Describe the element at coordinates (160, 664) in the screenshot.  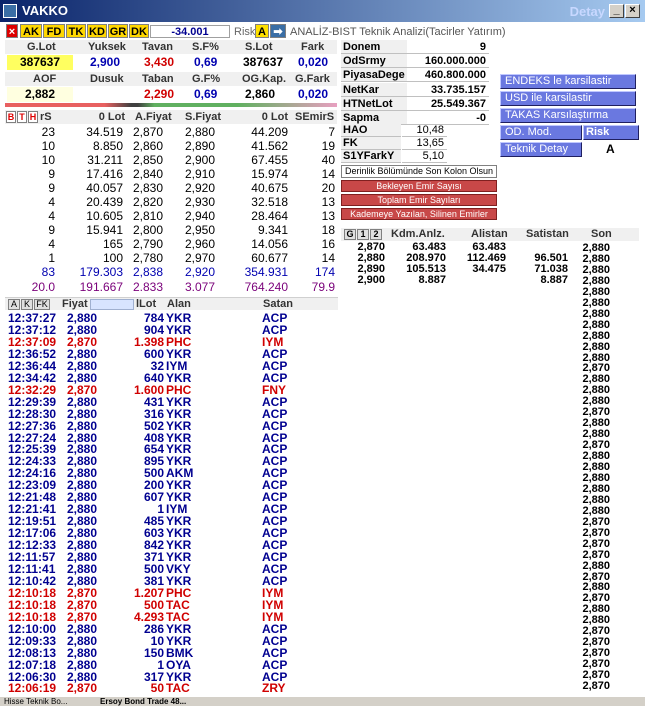
I see `trade-l: 1` at that location.